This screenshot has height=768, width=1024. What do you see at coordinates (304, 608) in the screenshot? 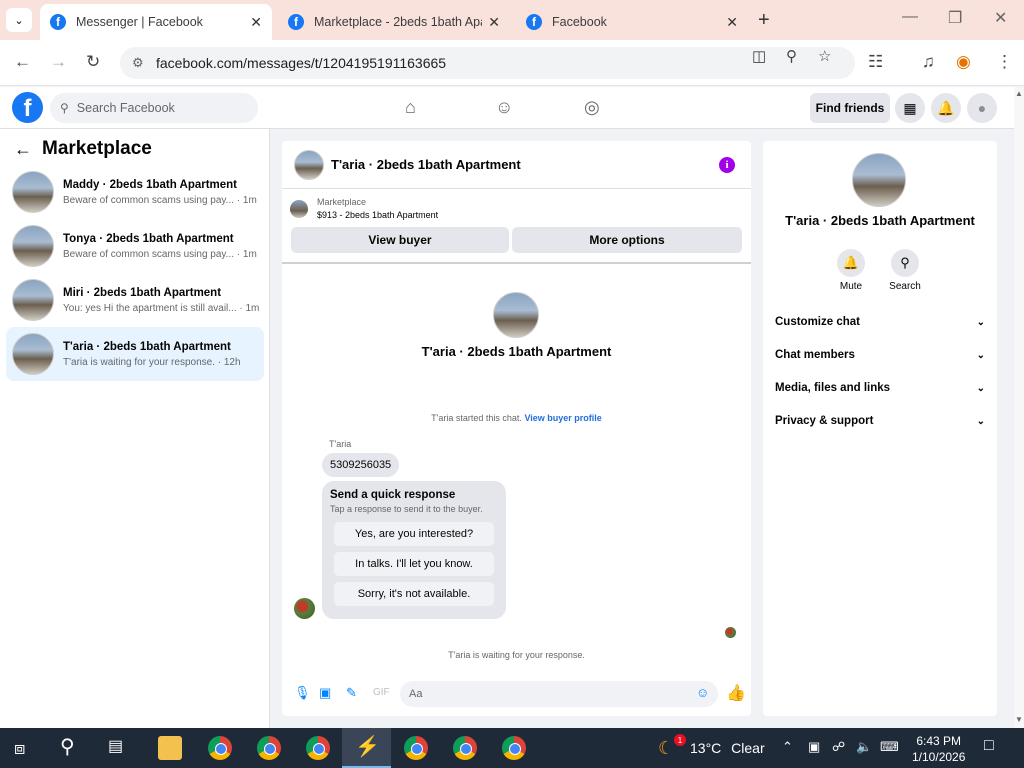
I see `sender-avatar` at bounding box center [304, 608].